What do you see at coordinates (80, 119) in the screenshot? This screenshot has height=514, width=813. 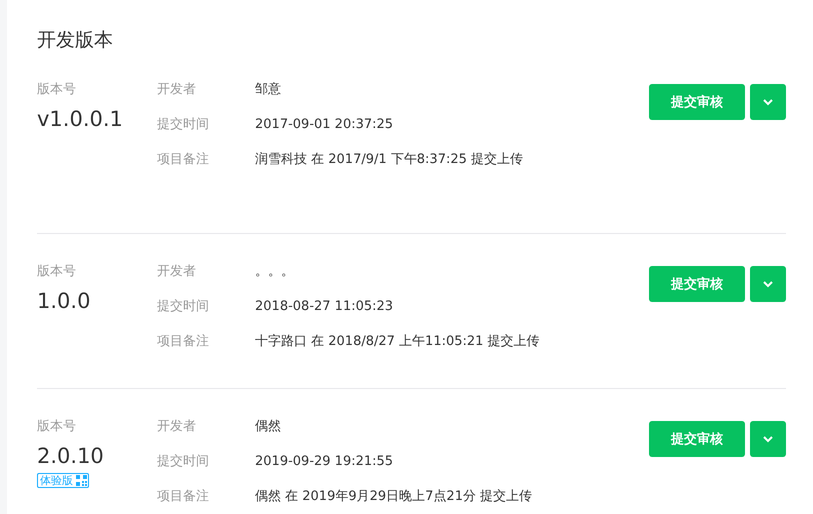 I see `version-number: v1.0.0.1` at bounding box center [80, 119].